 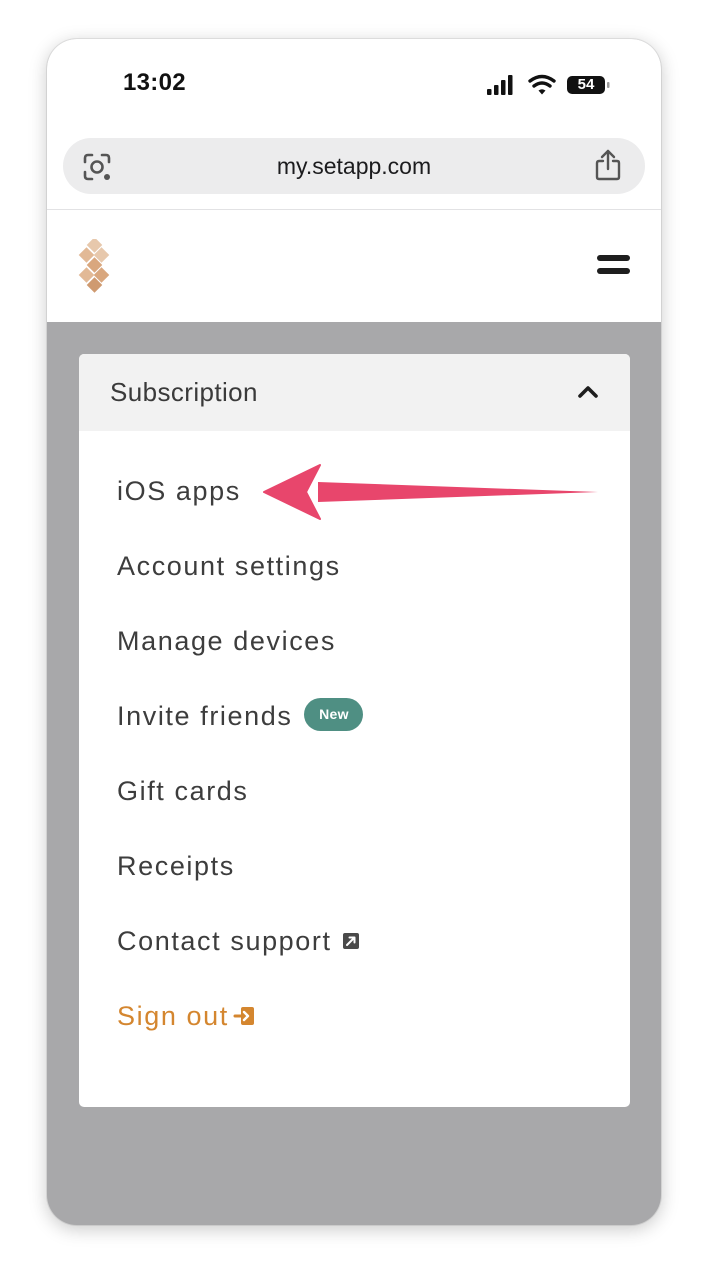 What do you see at coordinates (154, 82) in the screenshot?
I see `status-time: 13:02` at bounding box center [154, 82].